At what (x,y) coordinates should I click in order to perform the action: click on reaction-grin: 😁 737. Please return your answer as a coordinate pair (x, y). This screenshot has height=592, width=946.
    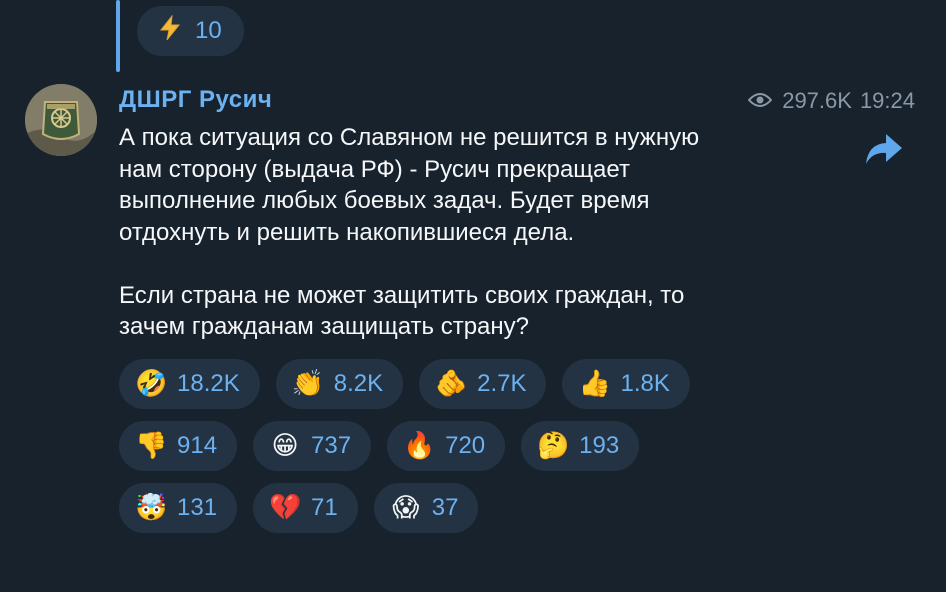
    Looking at the image, I should click on (312, 446).